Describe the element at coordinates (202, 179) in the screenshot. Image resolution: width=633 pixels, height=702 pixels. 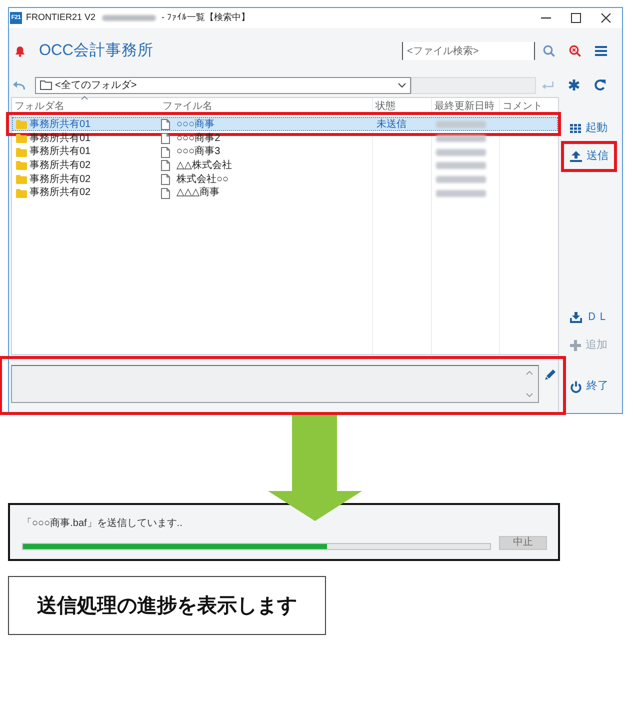
I see `file-name: 株式会社○○` at that location.